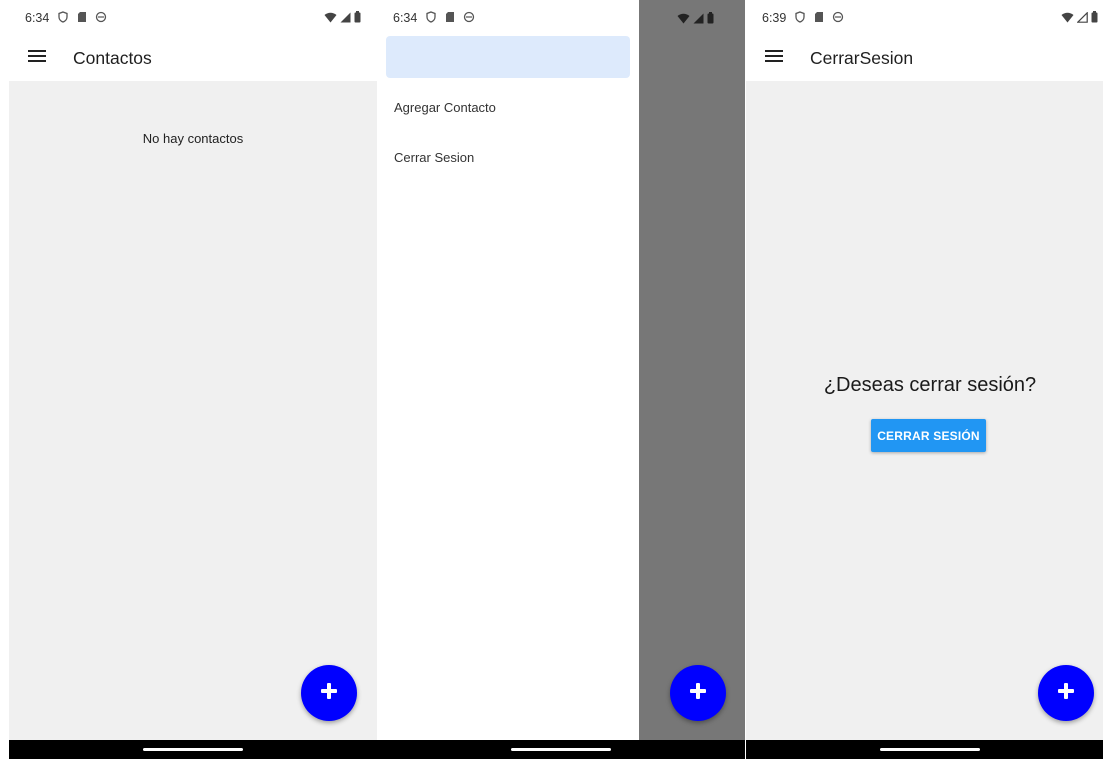 The image size is (1103, 759). What do you see at coordinates (445, 107) in the screenshot?
I see `drawer-item-agregar-contacto: Agregar Contacto` at bounding box center [445, 107].